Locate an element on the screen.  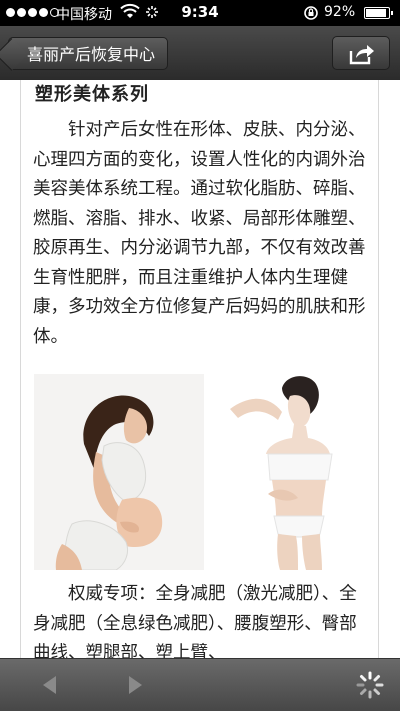
article-heading: 塑形美体系列 is located at coordinates (92, 94).